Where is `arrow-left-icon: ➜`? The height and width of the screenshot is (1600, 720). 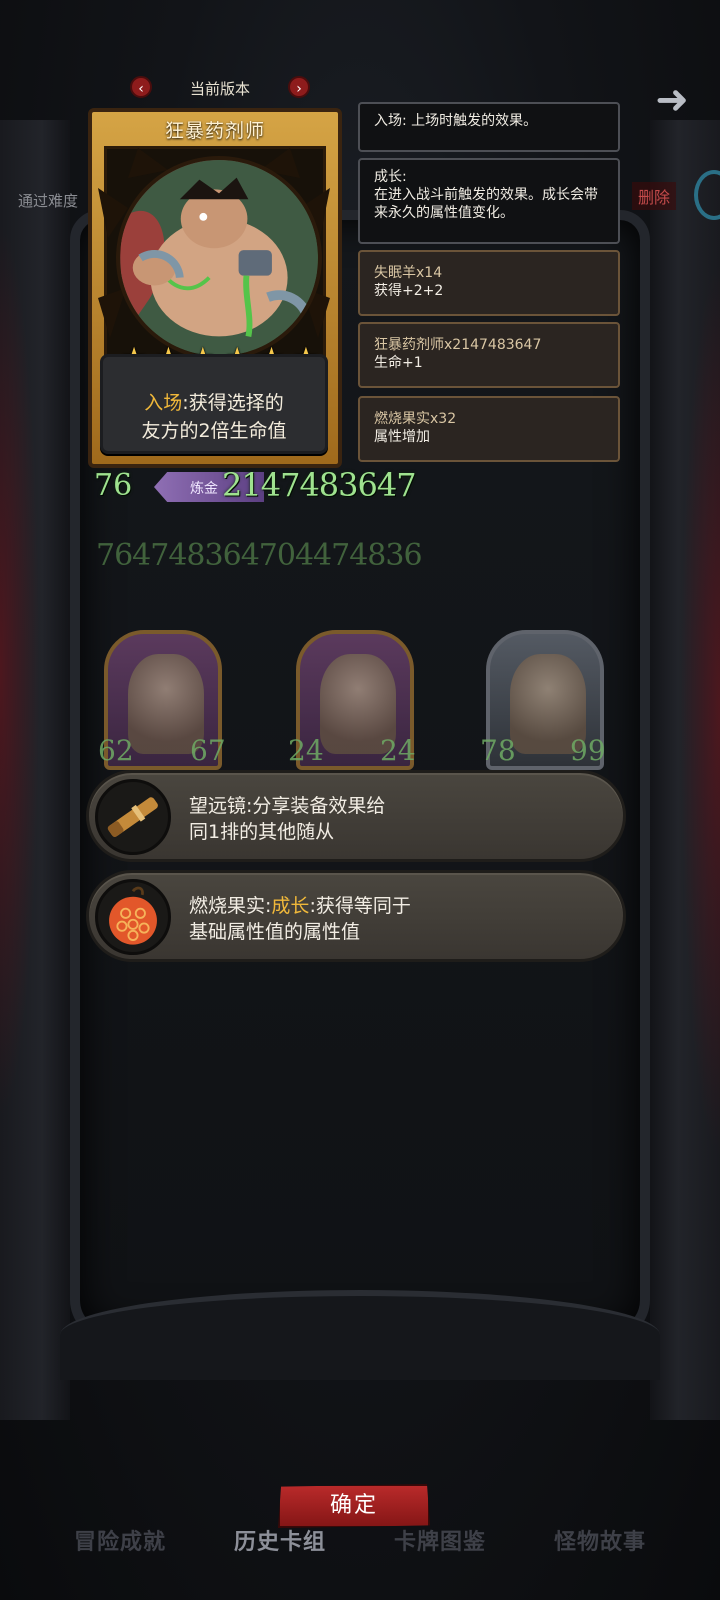 arrow-left-icon: ➜ is located at coordinates (672, 100).